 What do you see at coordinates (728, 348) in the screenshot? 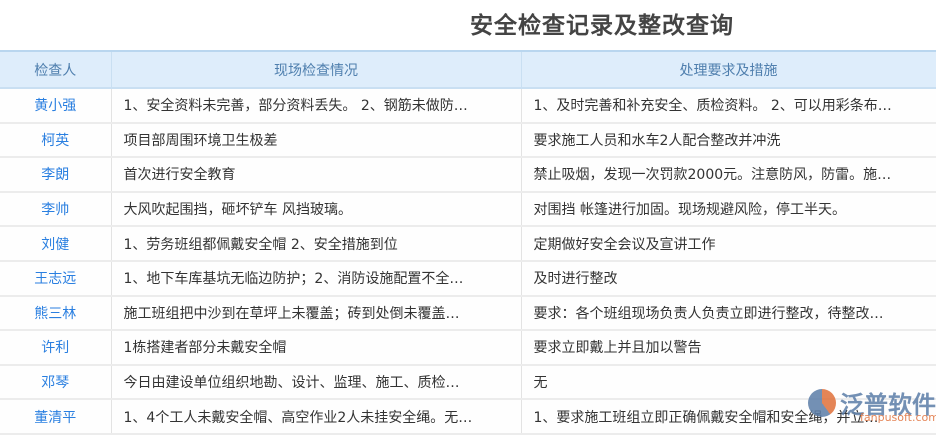
I see `measures-cell: 要求立即戴上并且加以警告` at bounding box center [728, 348].